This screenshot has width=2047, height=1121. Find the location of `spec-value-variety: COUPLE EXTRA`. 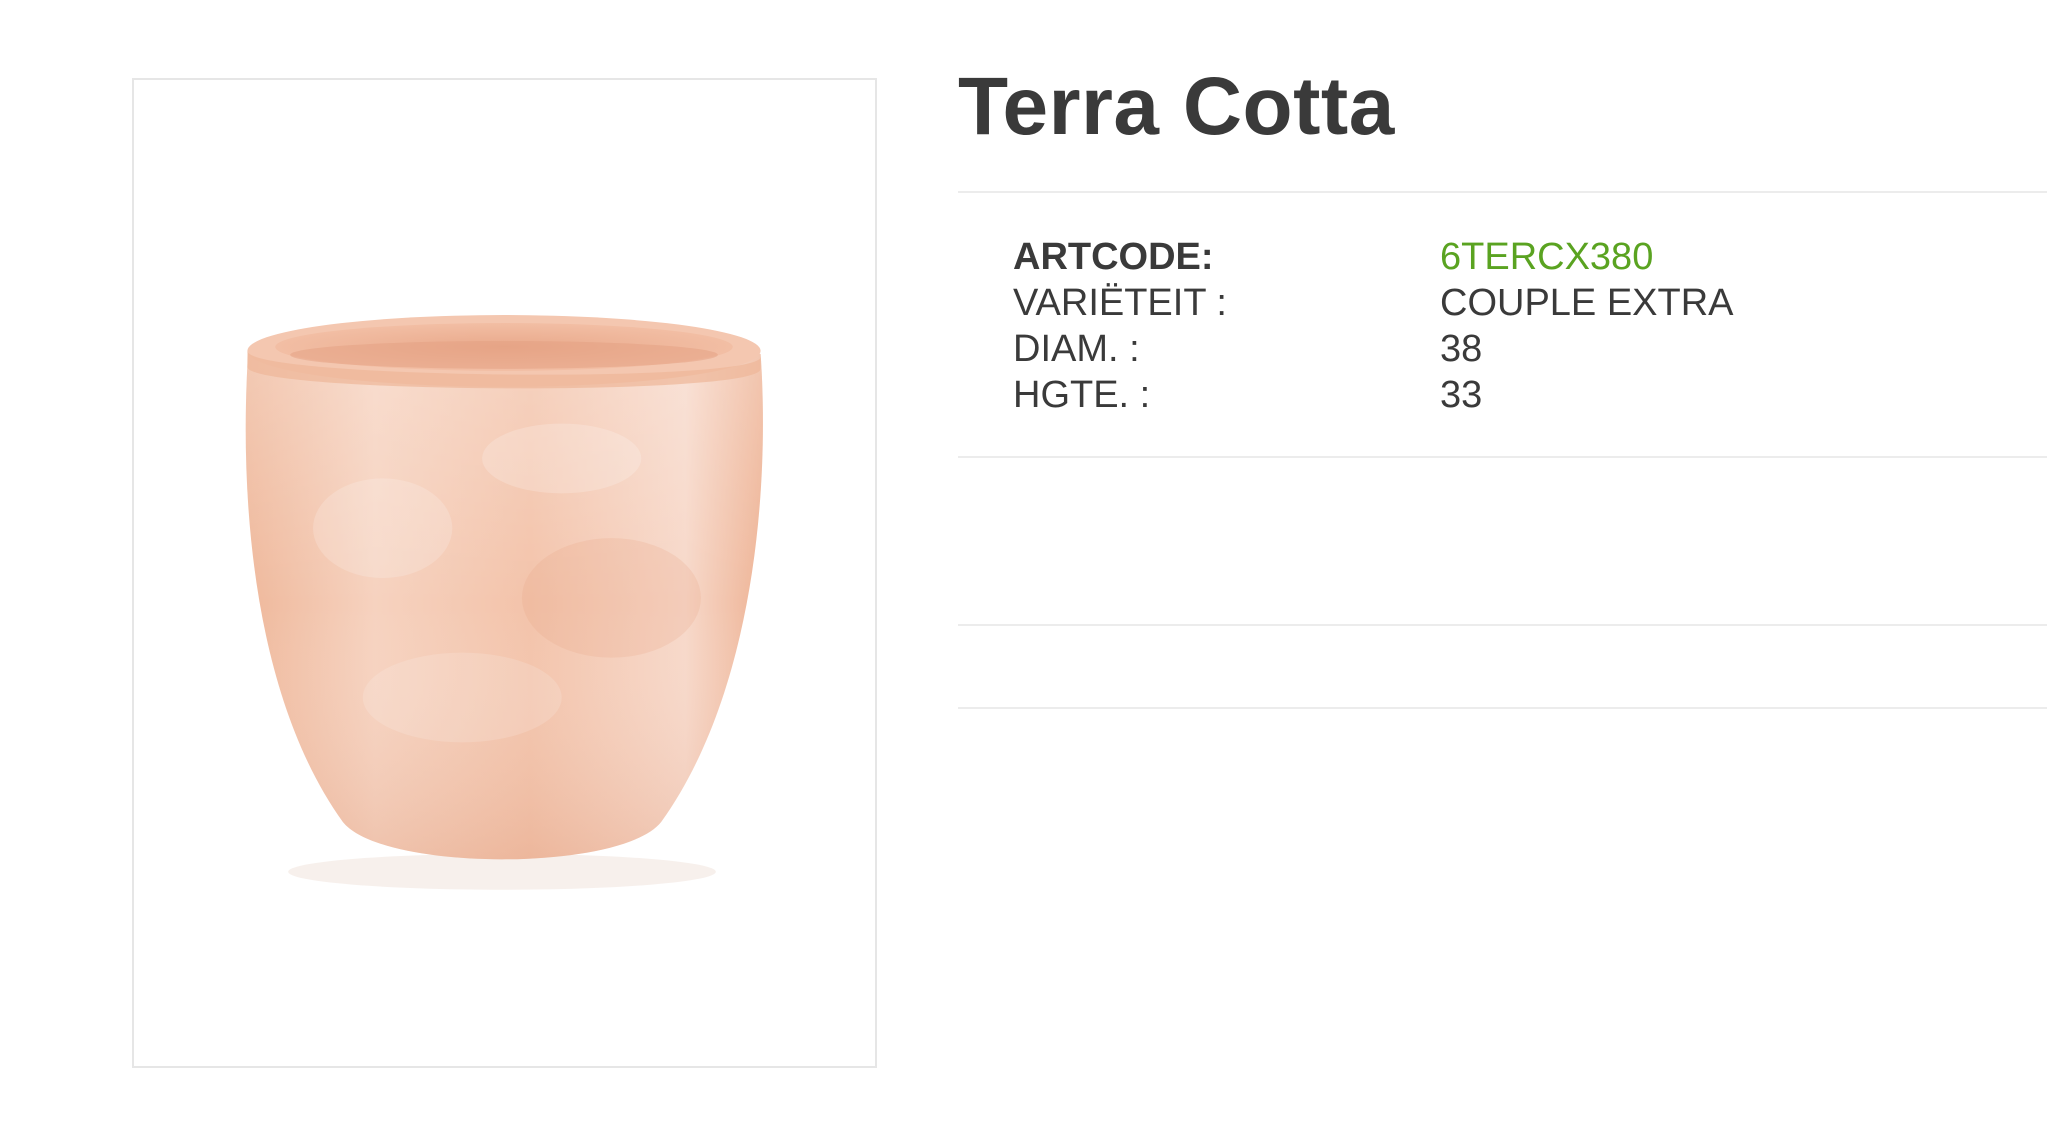

spec-value-variety: COUPLE EXTRA is located at coordinates (1587, 303).